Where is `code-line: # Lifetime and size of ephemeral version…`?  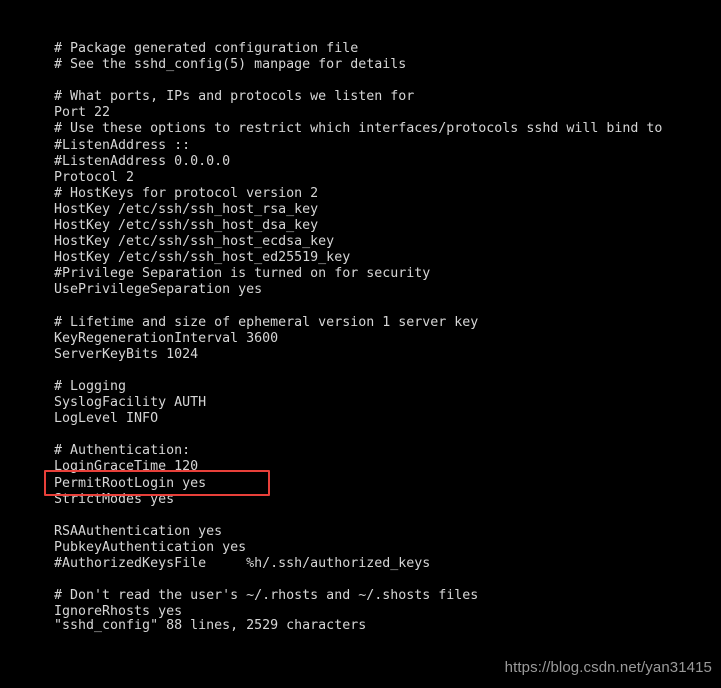 code-line: # Lifetime and size of ephemeral version… is located at coordinates (266, 322).